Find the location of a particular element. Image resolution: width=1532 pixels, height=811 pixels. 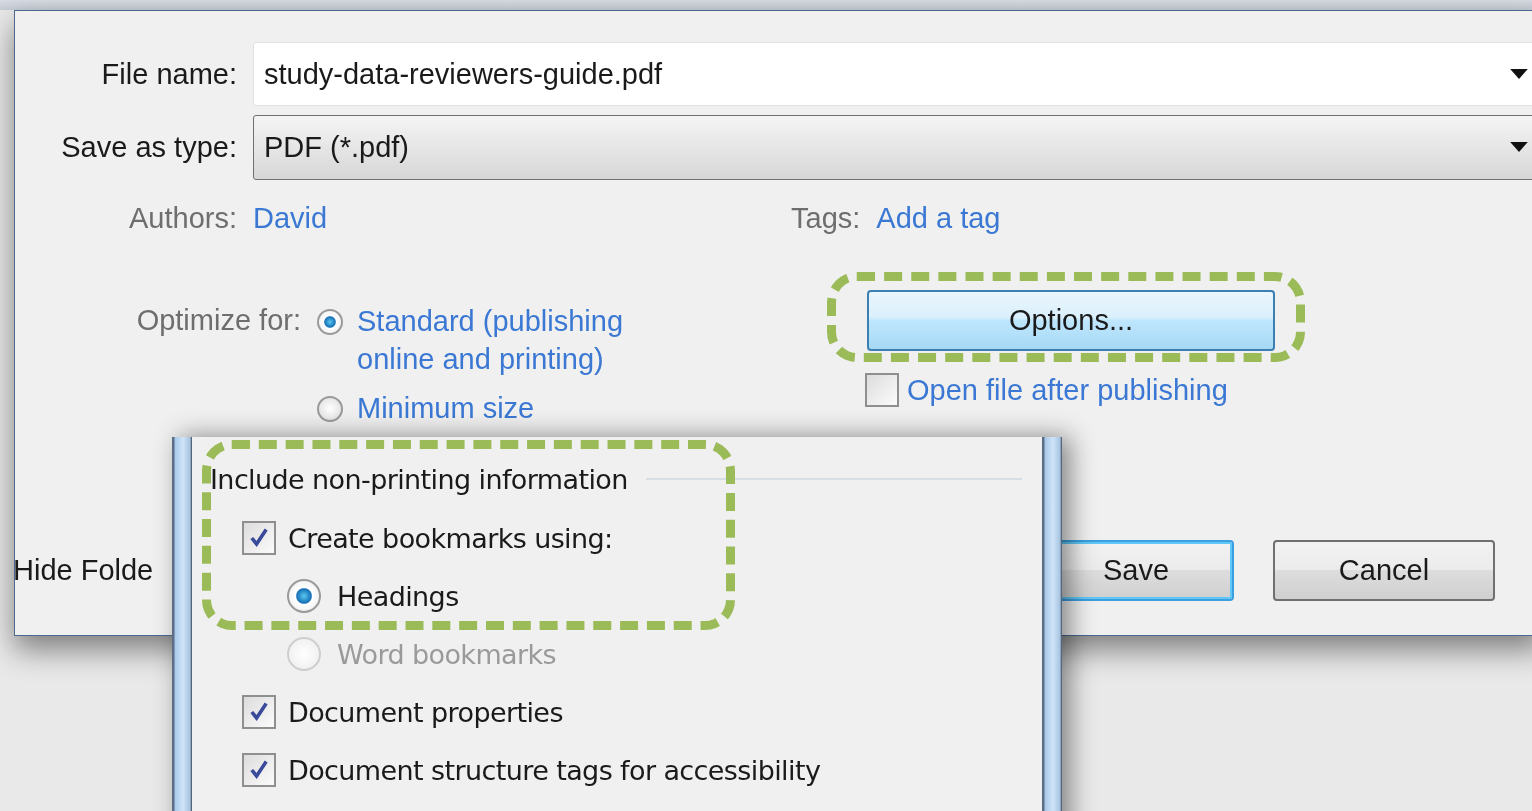

section-heading: Include non-printing information is located at coordinates (419, 479).